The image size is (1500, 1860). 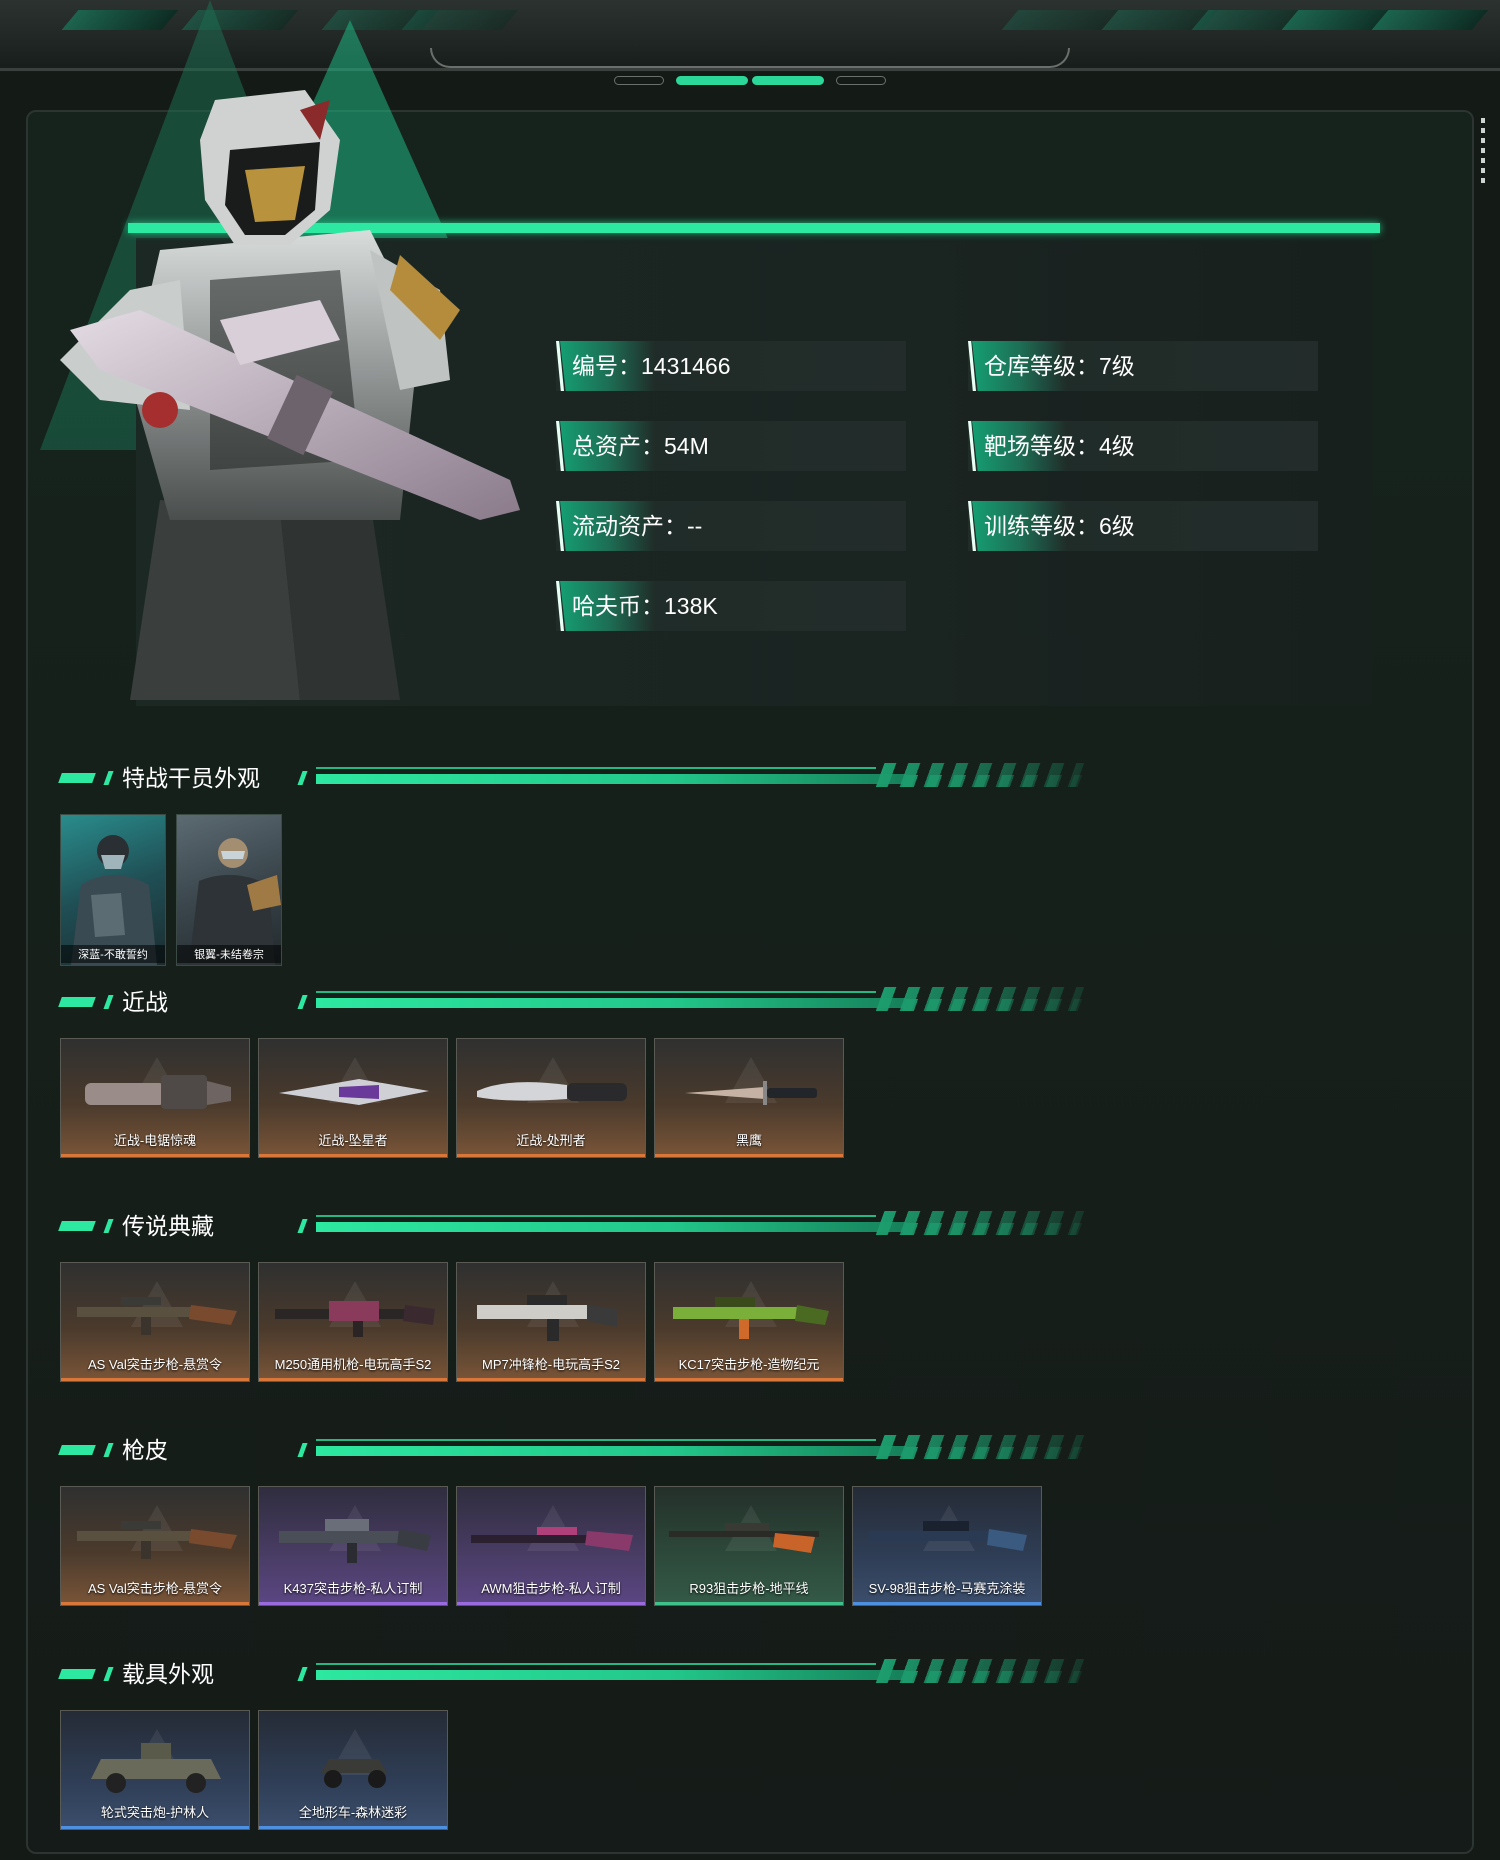 I want to click on item-card: 轮式突击炮-护林人, so click(x=155, y=1770).